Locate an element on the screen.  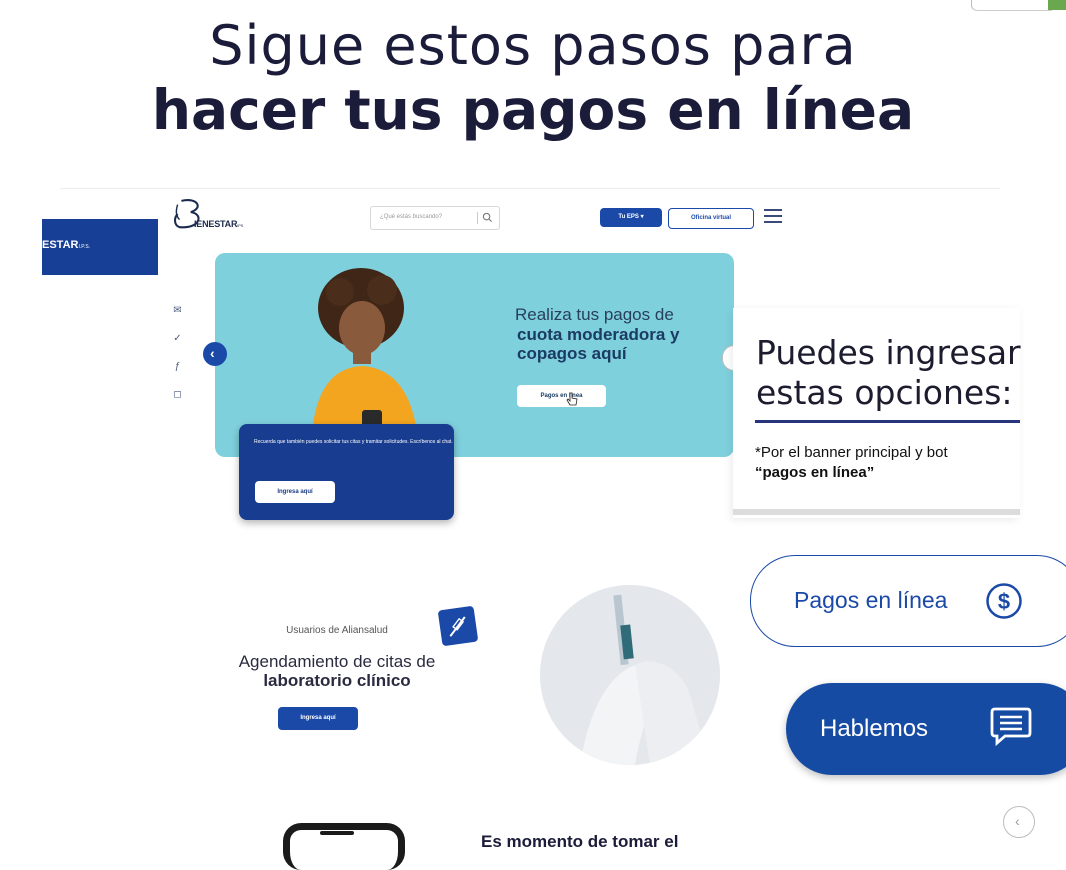
search-icon is located at coordinates (487, 217).